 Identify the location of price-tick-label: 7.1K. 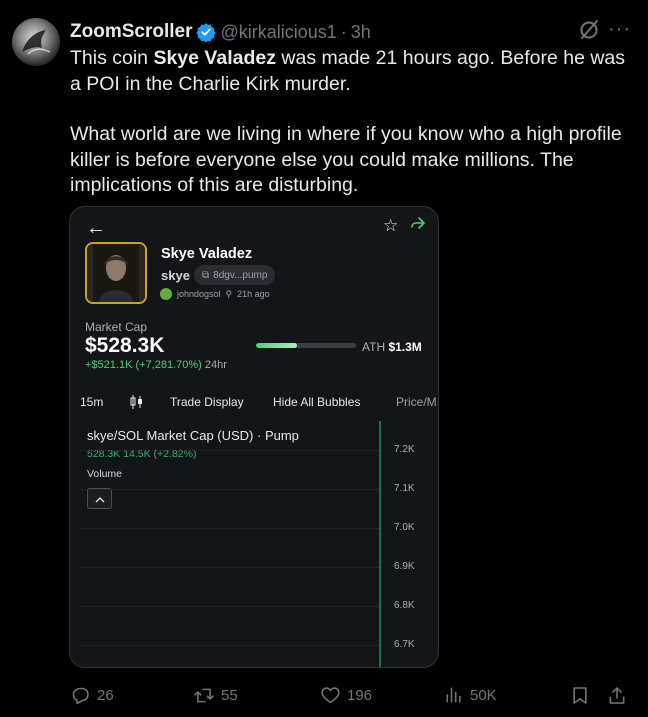
(404, 488).